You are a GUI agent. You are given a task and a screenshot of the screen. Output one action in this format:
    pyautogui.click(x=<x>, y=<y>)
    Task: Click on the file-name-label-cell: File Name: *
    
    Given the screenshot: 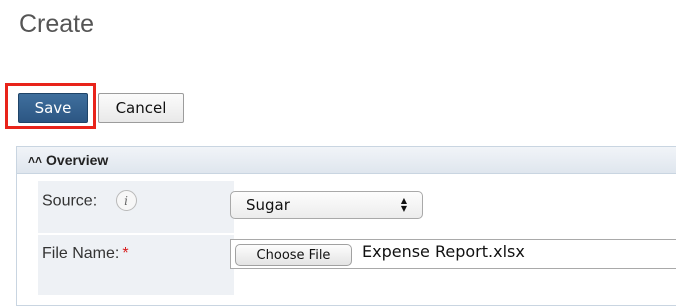 What is the action you would take?
    pyautogui.click(x=136, y=265)
    